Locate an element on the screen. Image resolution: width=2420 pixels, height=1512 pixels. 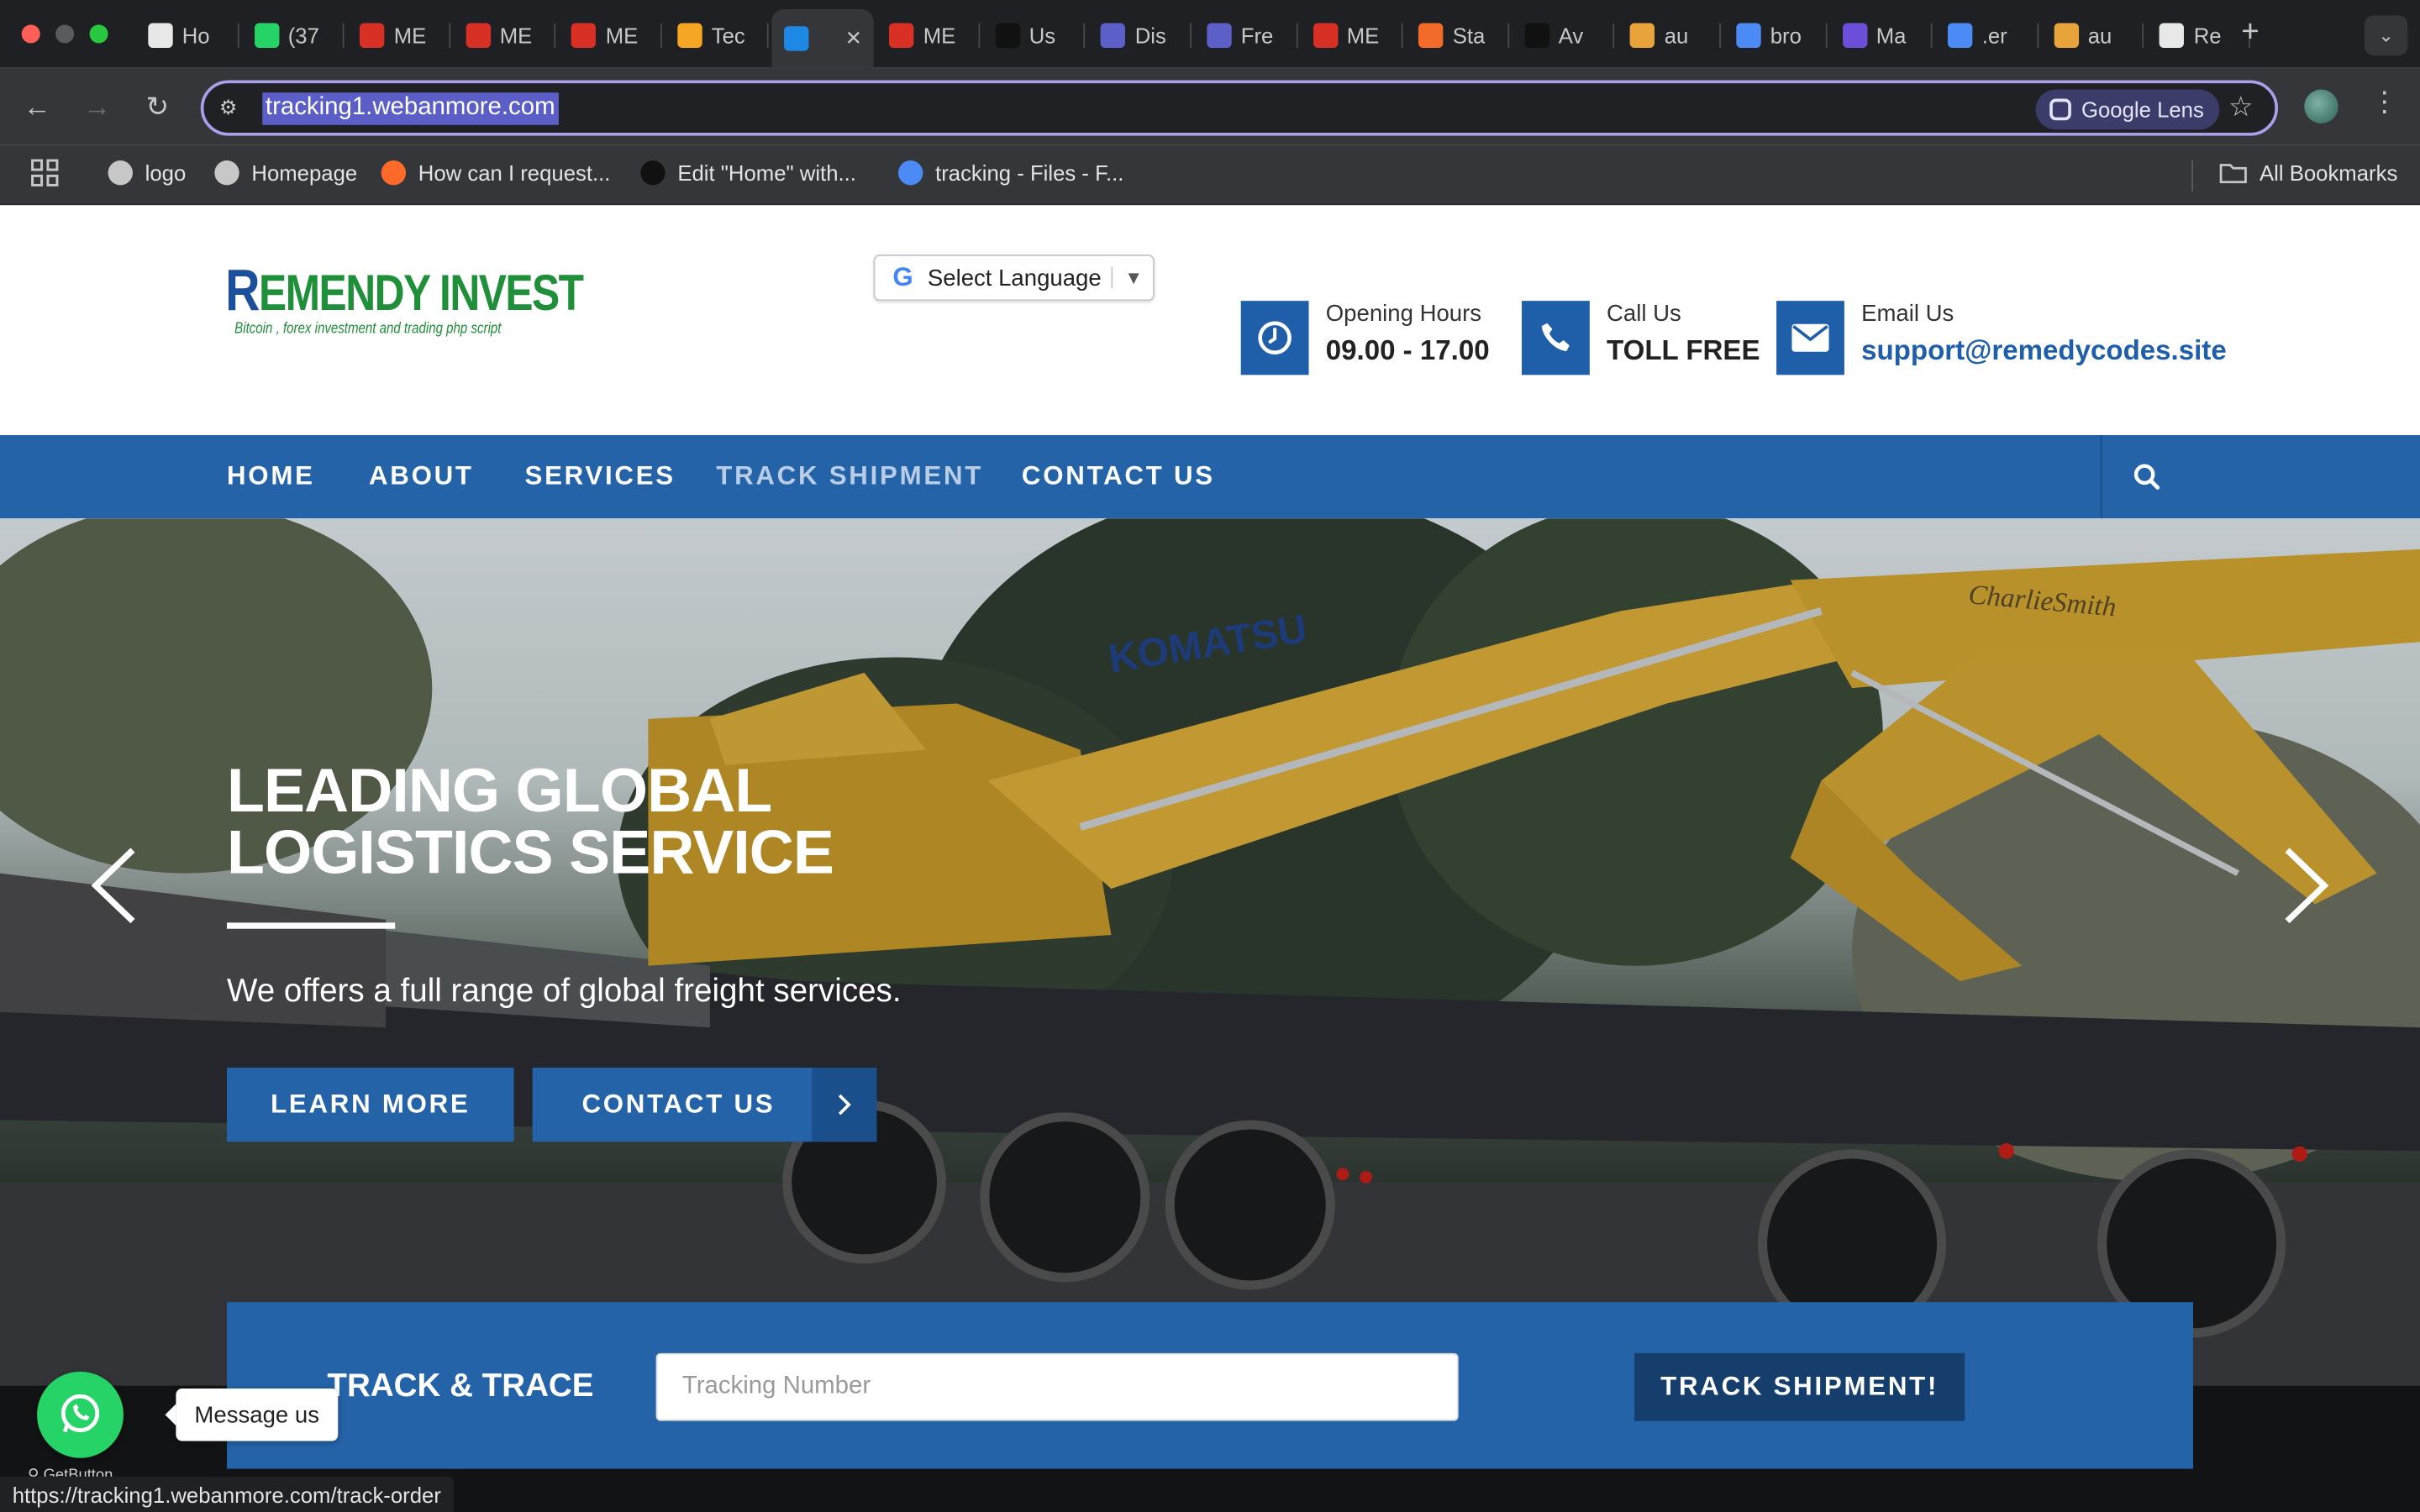
reload-button: ↻ is located at coordinates (157, 106).